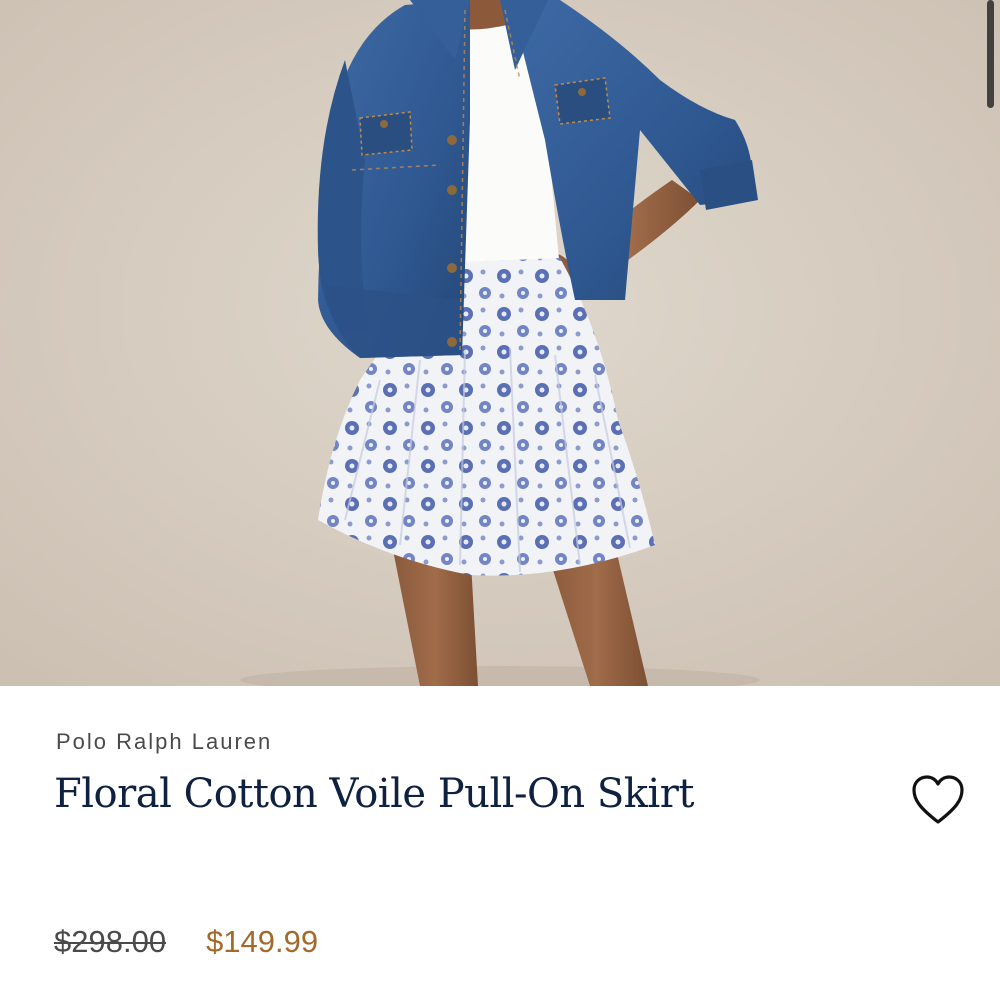 Image resolution: width=1000 pixels, height=1000 pixels. I want to click on price-row: $298.00 $149.99, so click(186, 942).